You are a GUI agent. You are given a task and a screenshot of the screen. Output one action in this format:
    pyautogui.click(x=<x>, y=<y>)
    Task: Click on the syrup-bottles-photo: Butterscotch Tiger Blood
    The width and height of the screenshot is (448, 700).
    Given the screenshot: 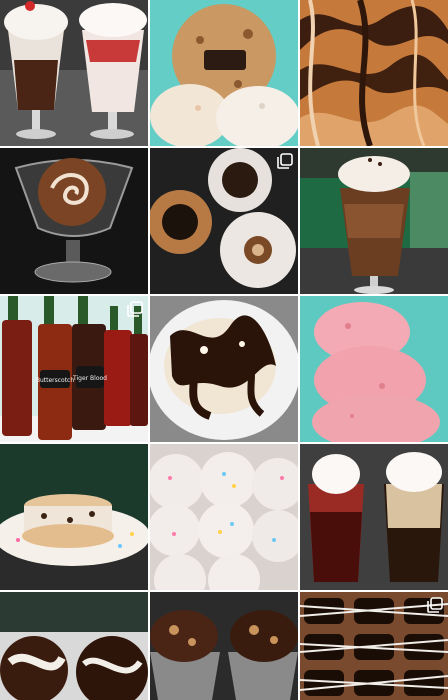 What is the action you would take?
    pyautogui.click(x=74, y=369)
    